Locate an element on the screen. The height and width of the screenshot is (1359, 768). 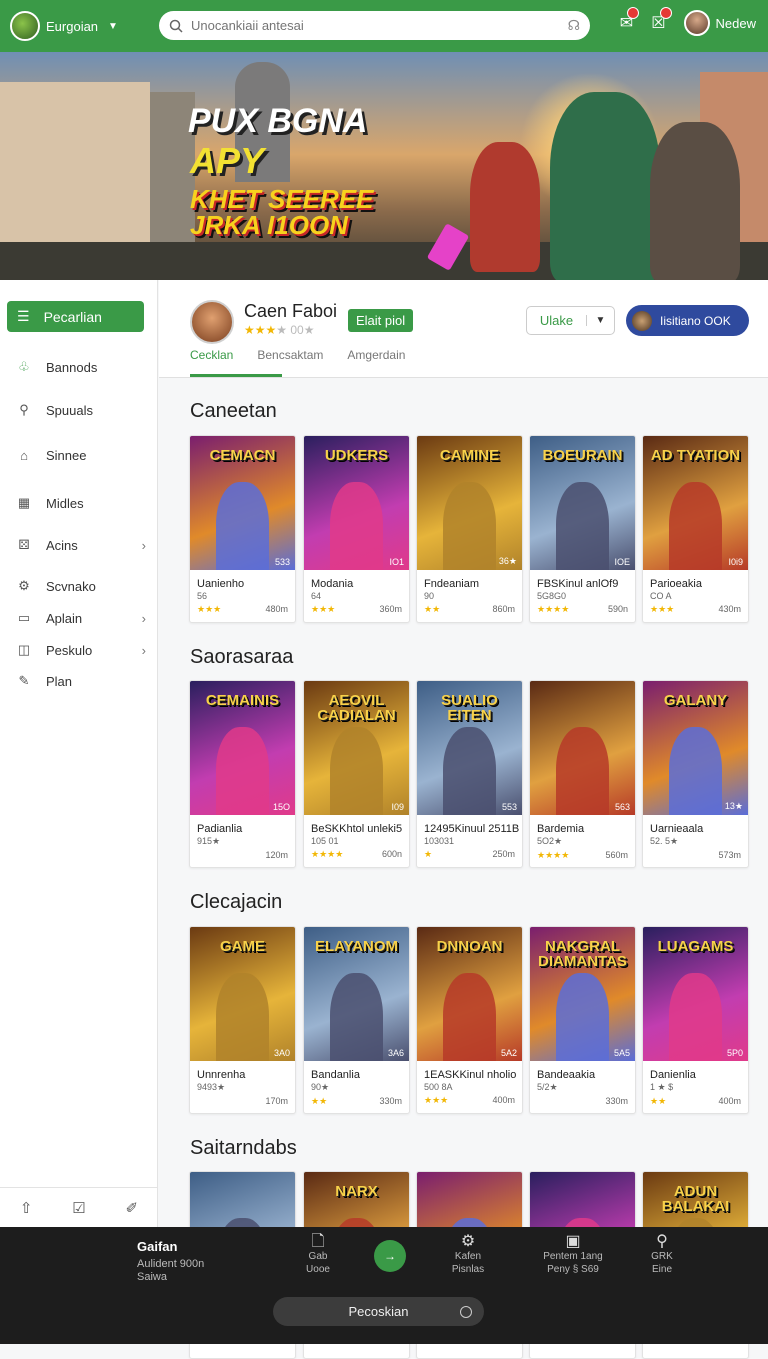
search-bar: ☊ is located at coordinates (374, 25).